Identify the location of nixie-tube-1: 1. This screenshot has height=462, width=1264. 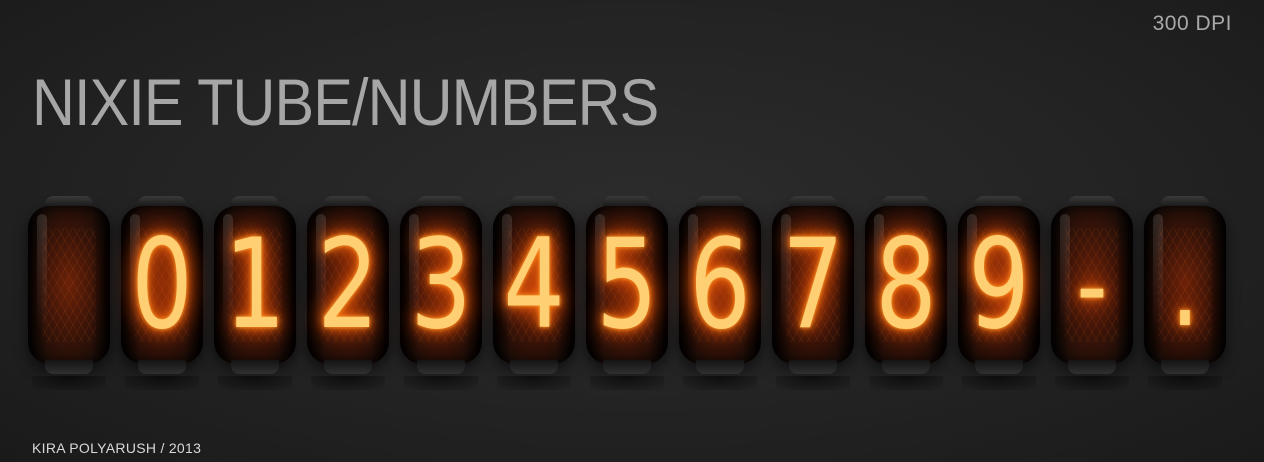
(255, 293).